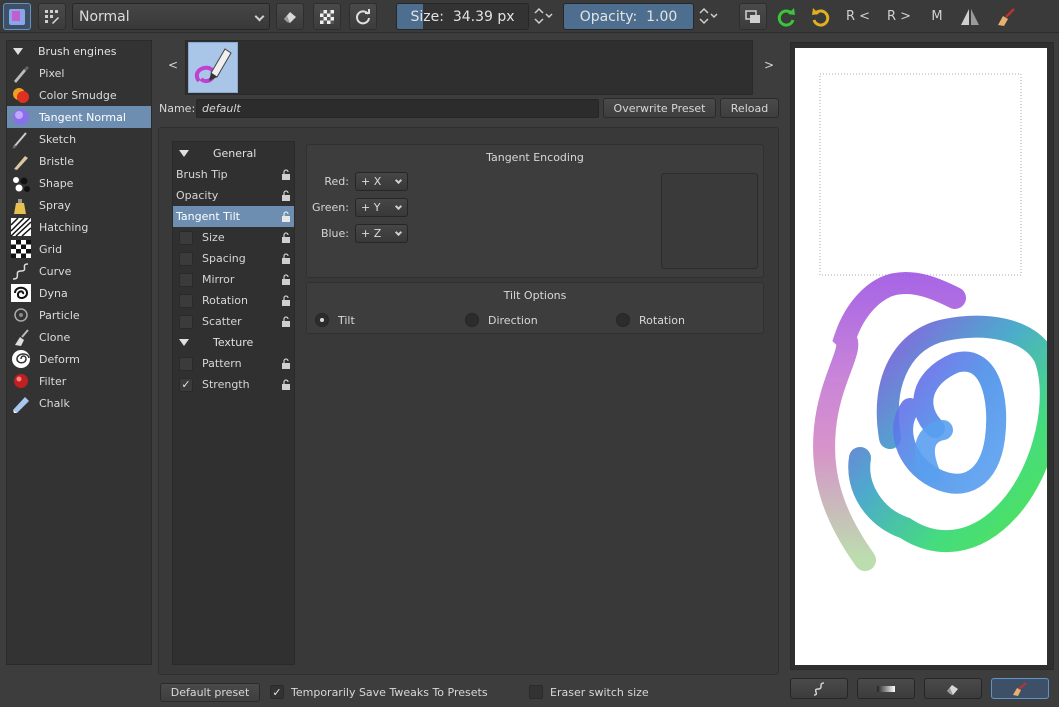  What do you see at coordinates (659, 108) in the screenshot?
I see `overwrite-preset-button: Overwrite Preset` at bounding box center [659, 108].